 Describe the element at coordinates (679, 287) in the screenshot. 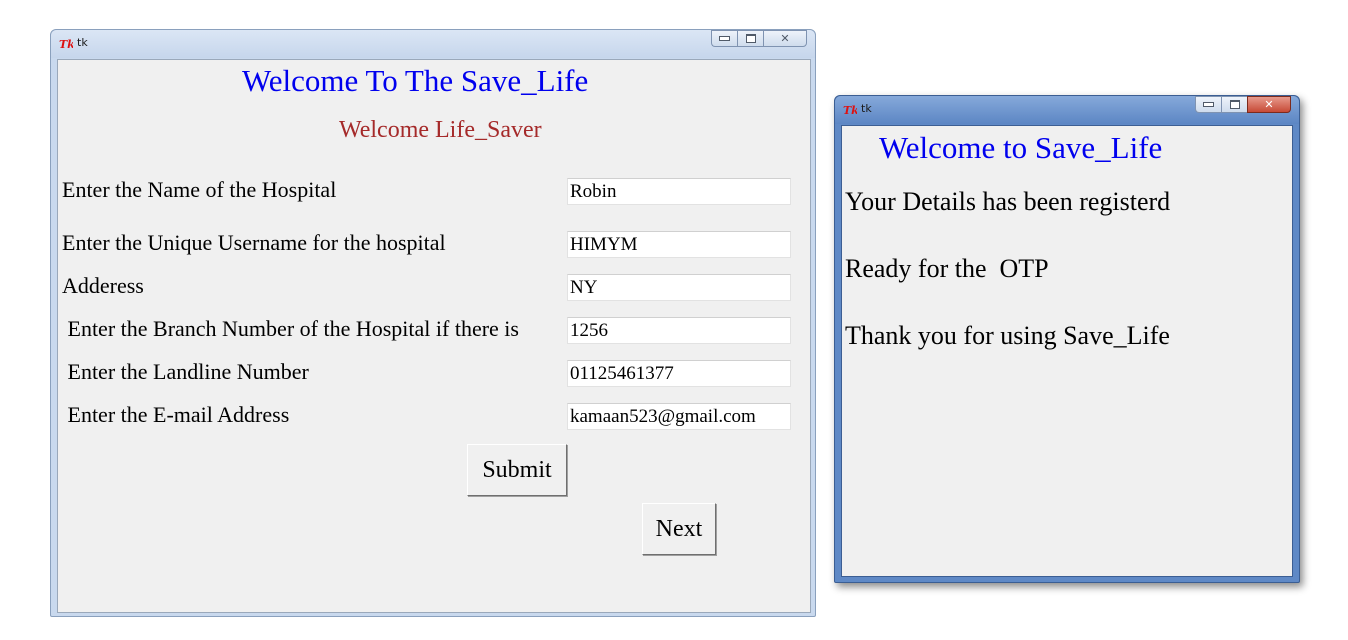

I see `address-field` at that location.